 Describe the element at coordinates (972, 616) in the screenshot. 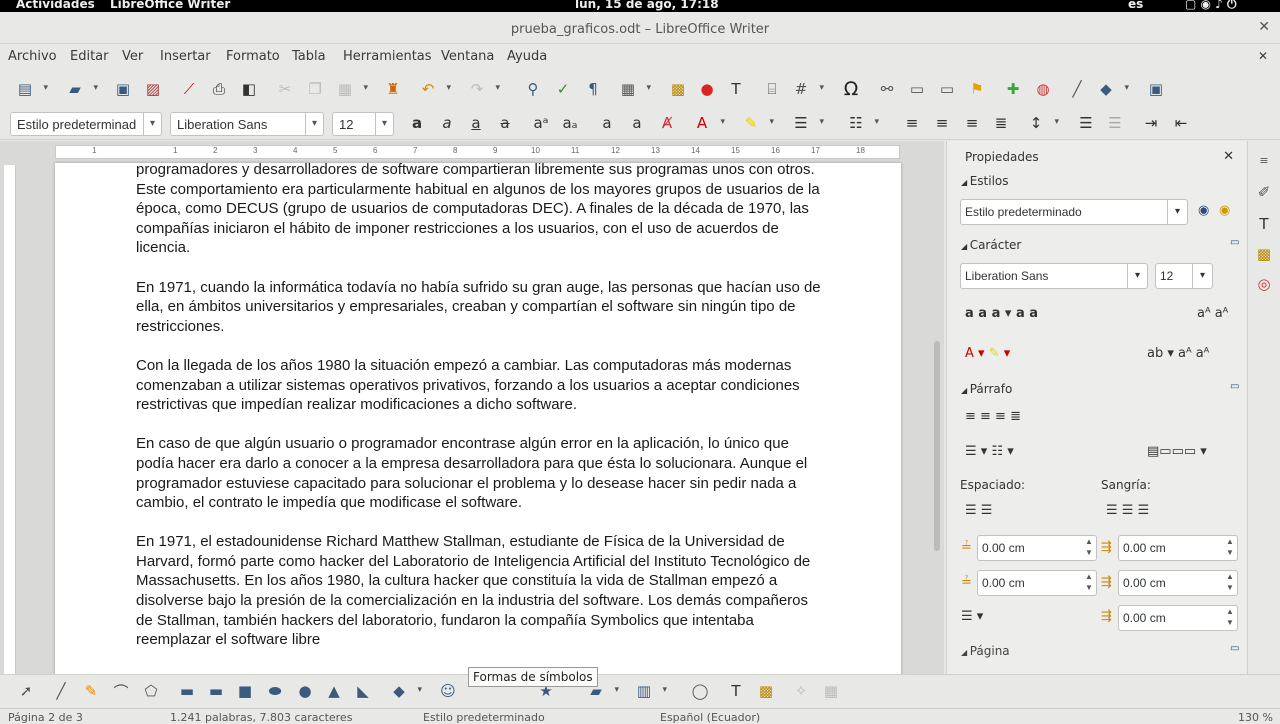

I see `line-spacing-icon: ☰ ▾` at that location.